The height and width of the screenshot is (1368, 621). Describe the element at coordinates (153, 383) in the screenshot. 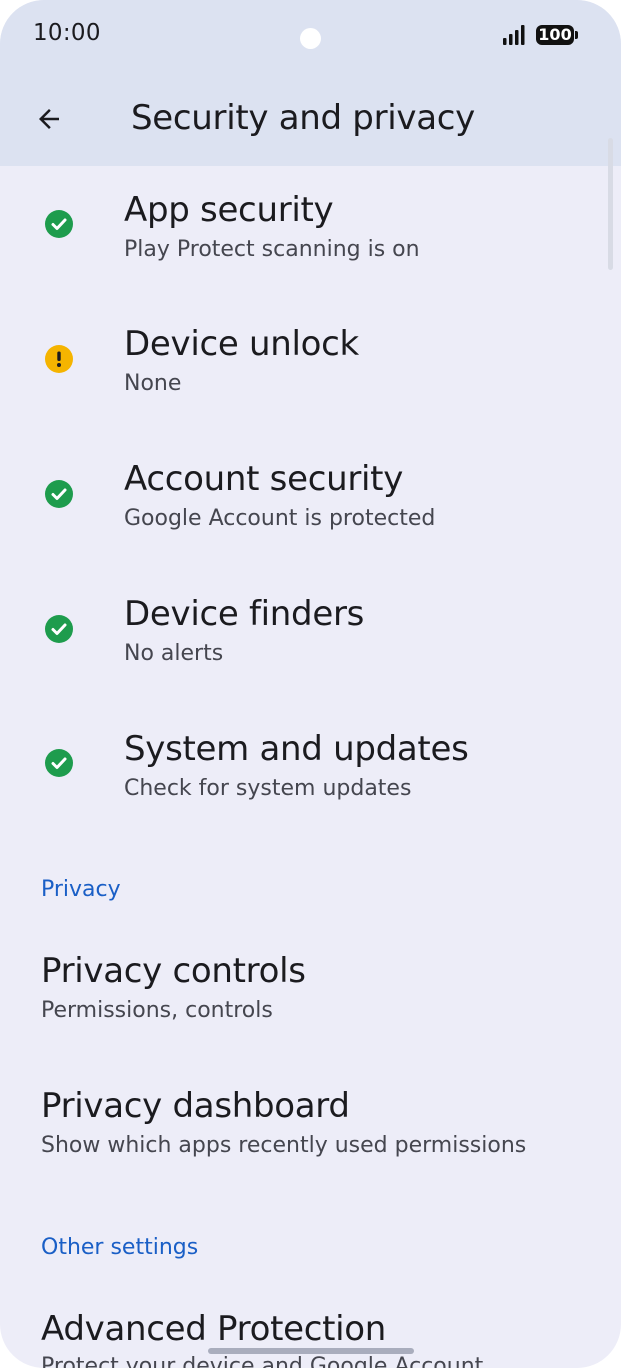

I see `item-subtitle: None` at that location.